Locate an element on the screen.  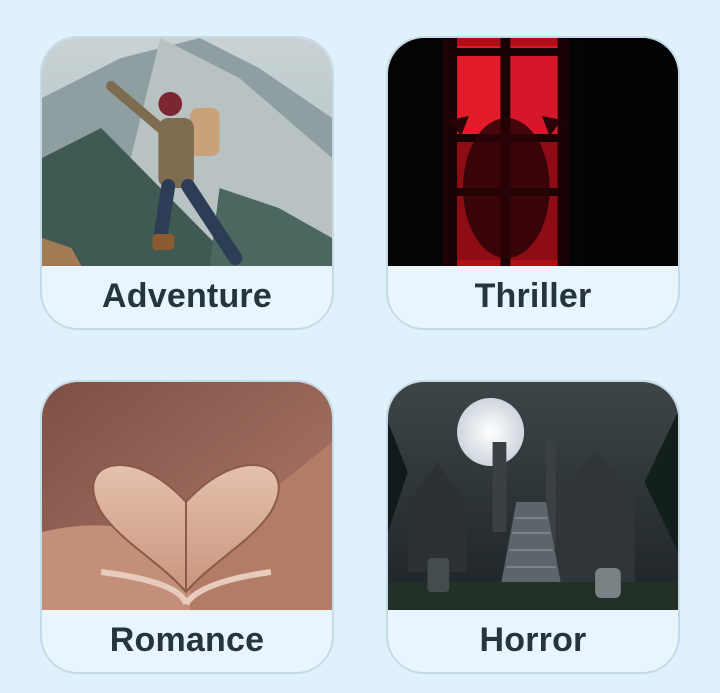
genre-label: Adventure is located at coordinates (187, 295).